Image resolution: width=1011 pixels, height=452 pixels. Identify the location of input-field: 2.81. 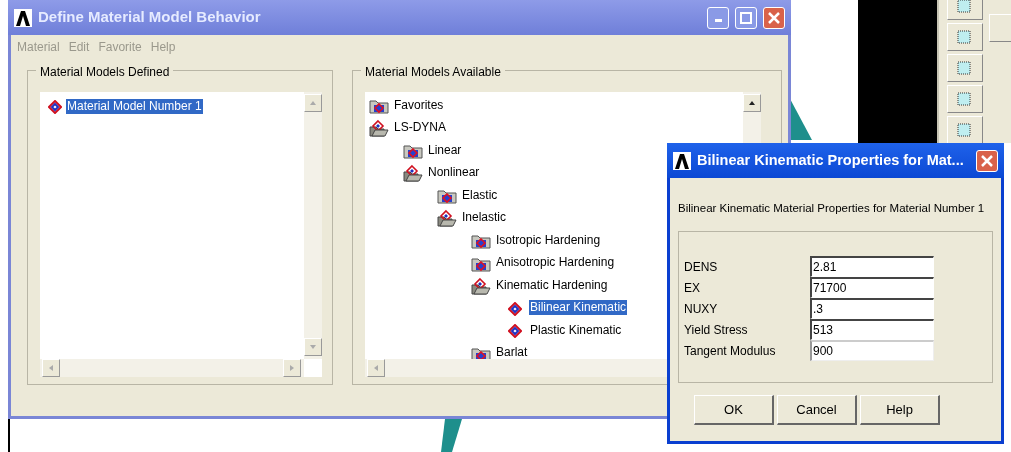
(872, 267).